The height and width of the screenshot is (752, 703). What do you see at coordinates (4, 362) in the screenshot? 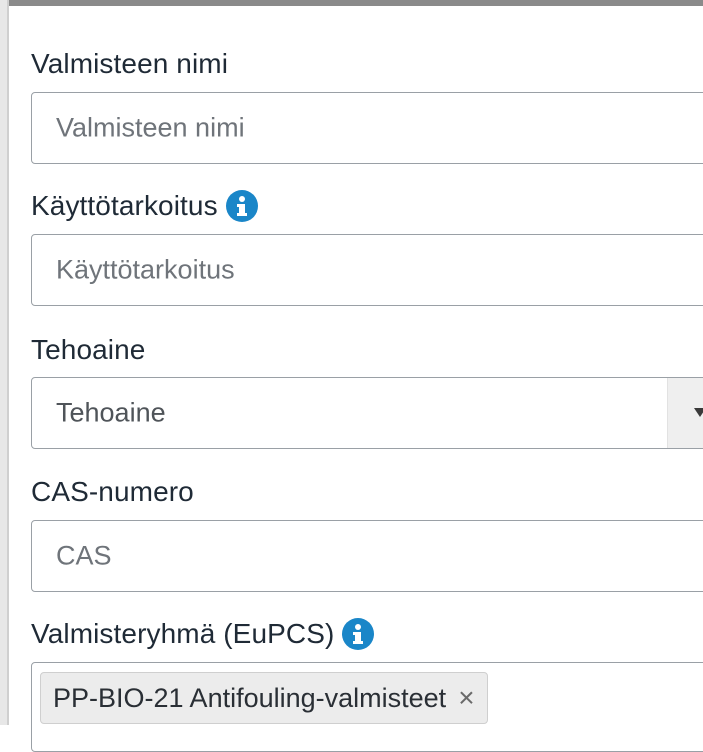
I see `panel-left-border` at bounding box center [4, 362].